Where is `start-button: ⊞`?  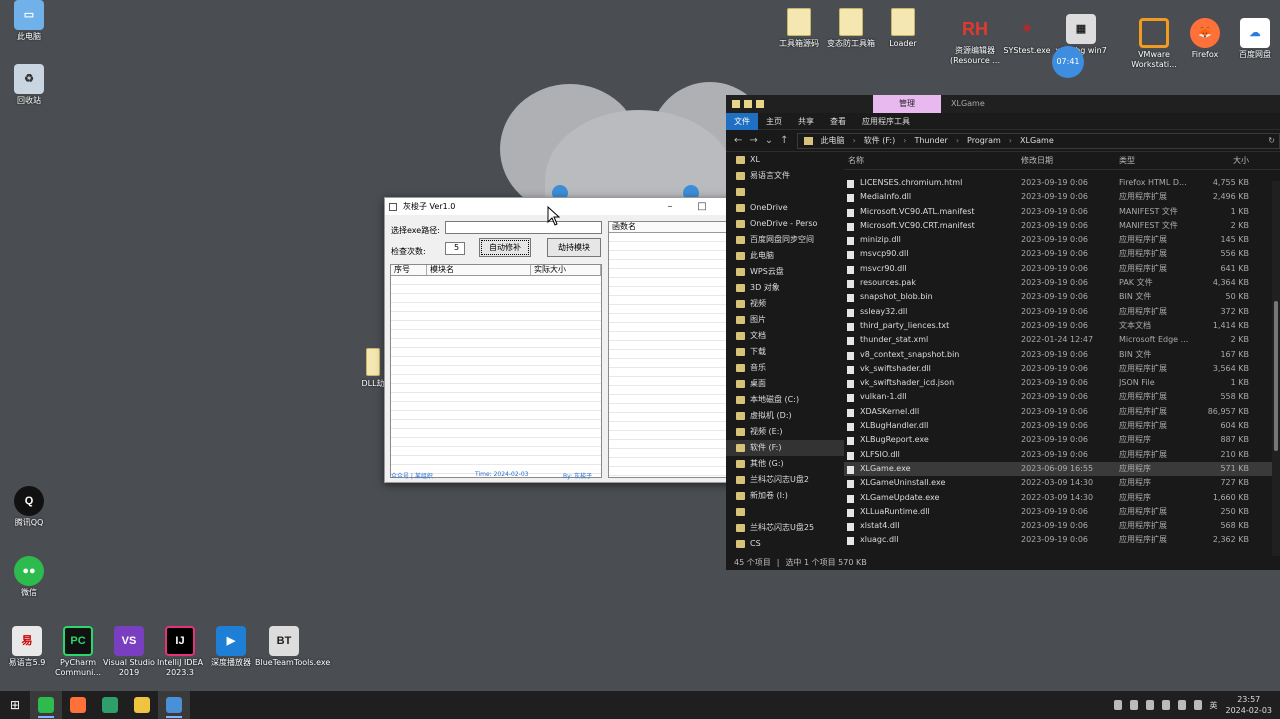 start-button: ⊞ is located at coordinates (15, 705).